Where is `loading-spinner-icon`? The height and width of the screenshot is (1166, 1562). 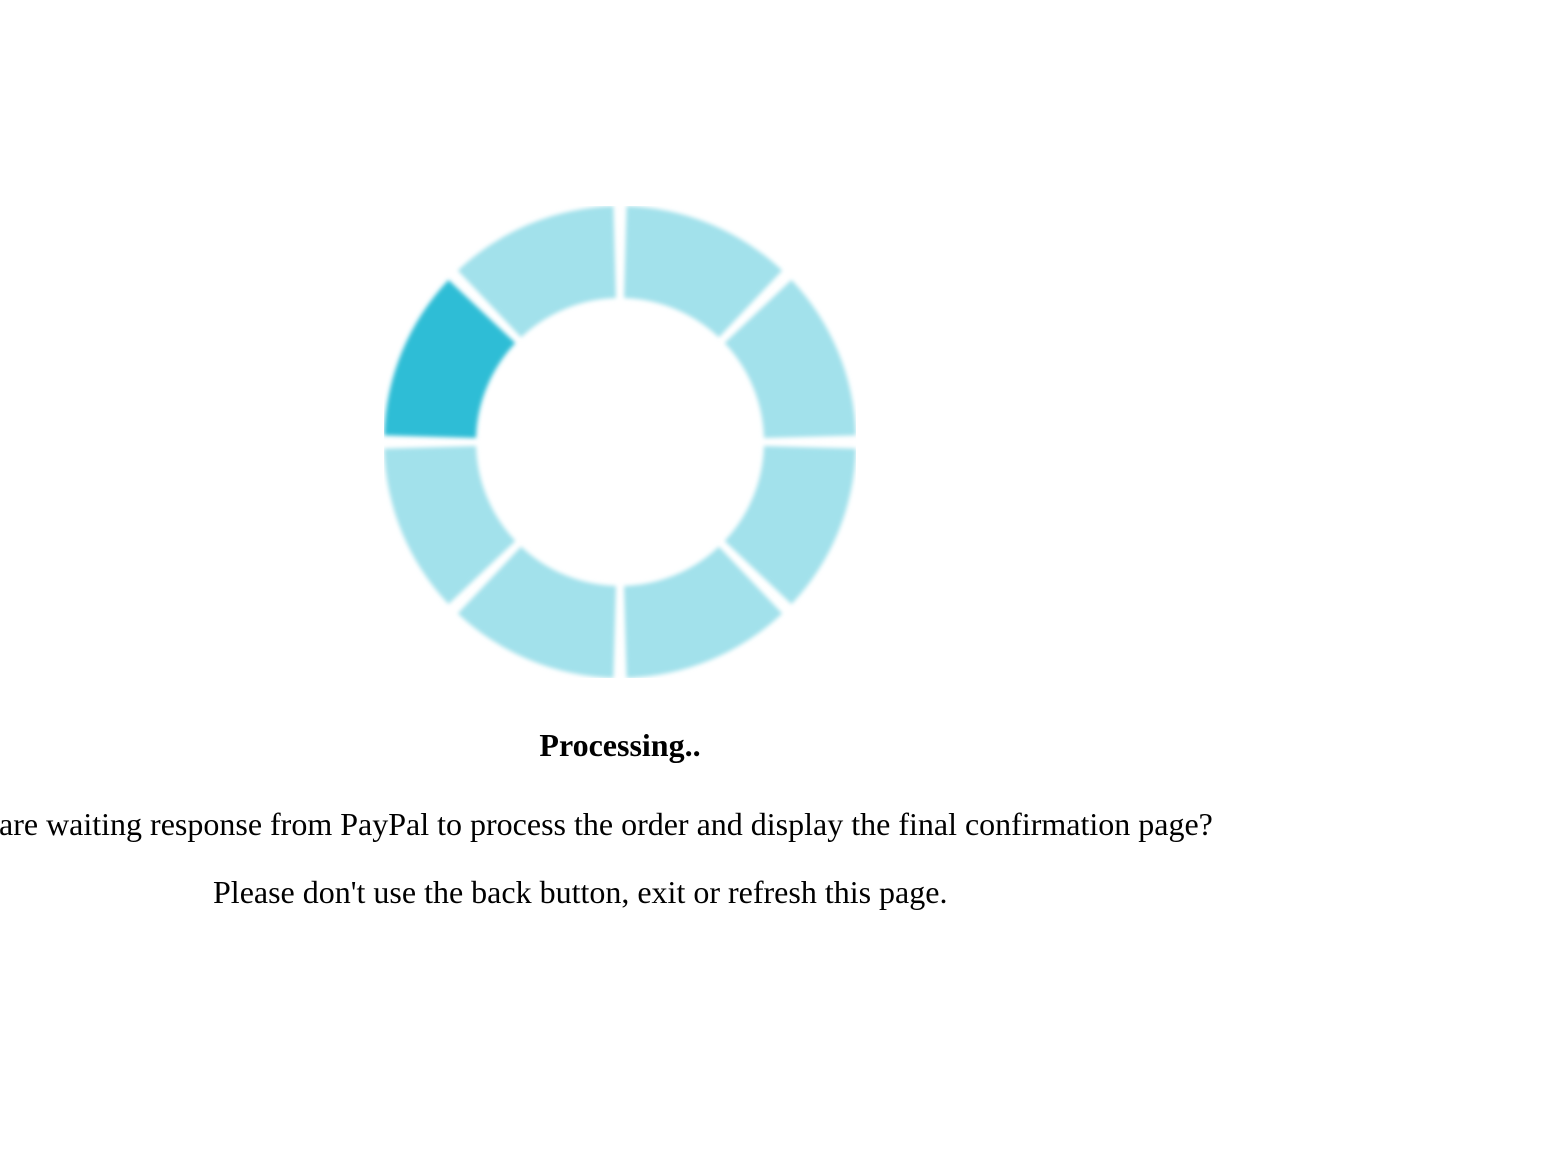
loading-spinner-icon is located at coordinates (620, 442).